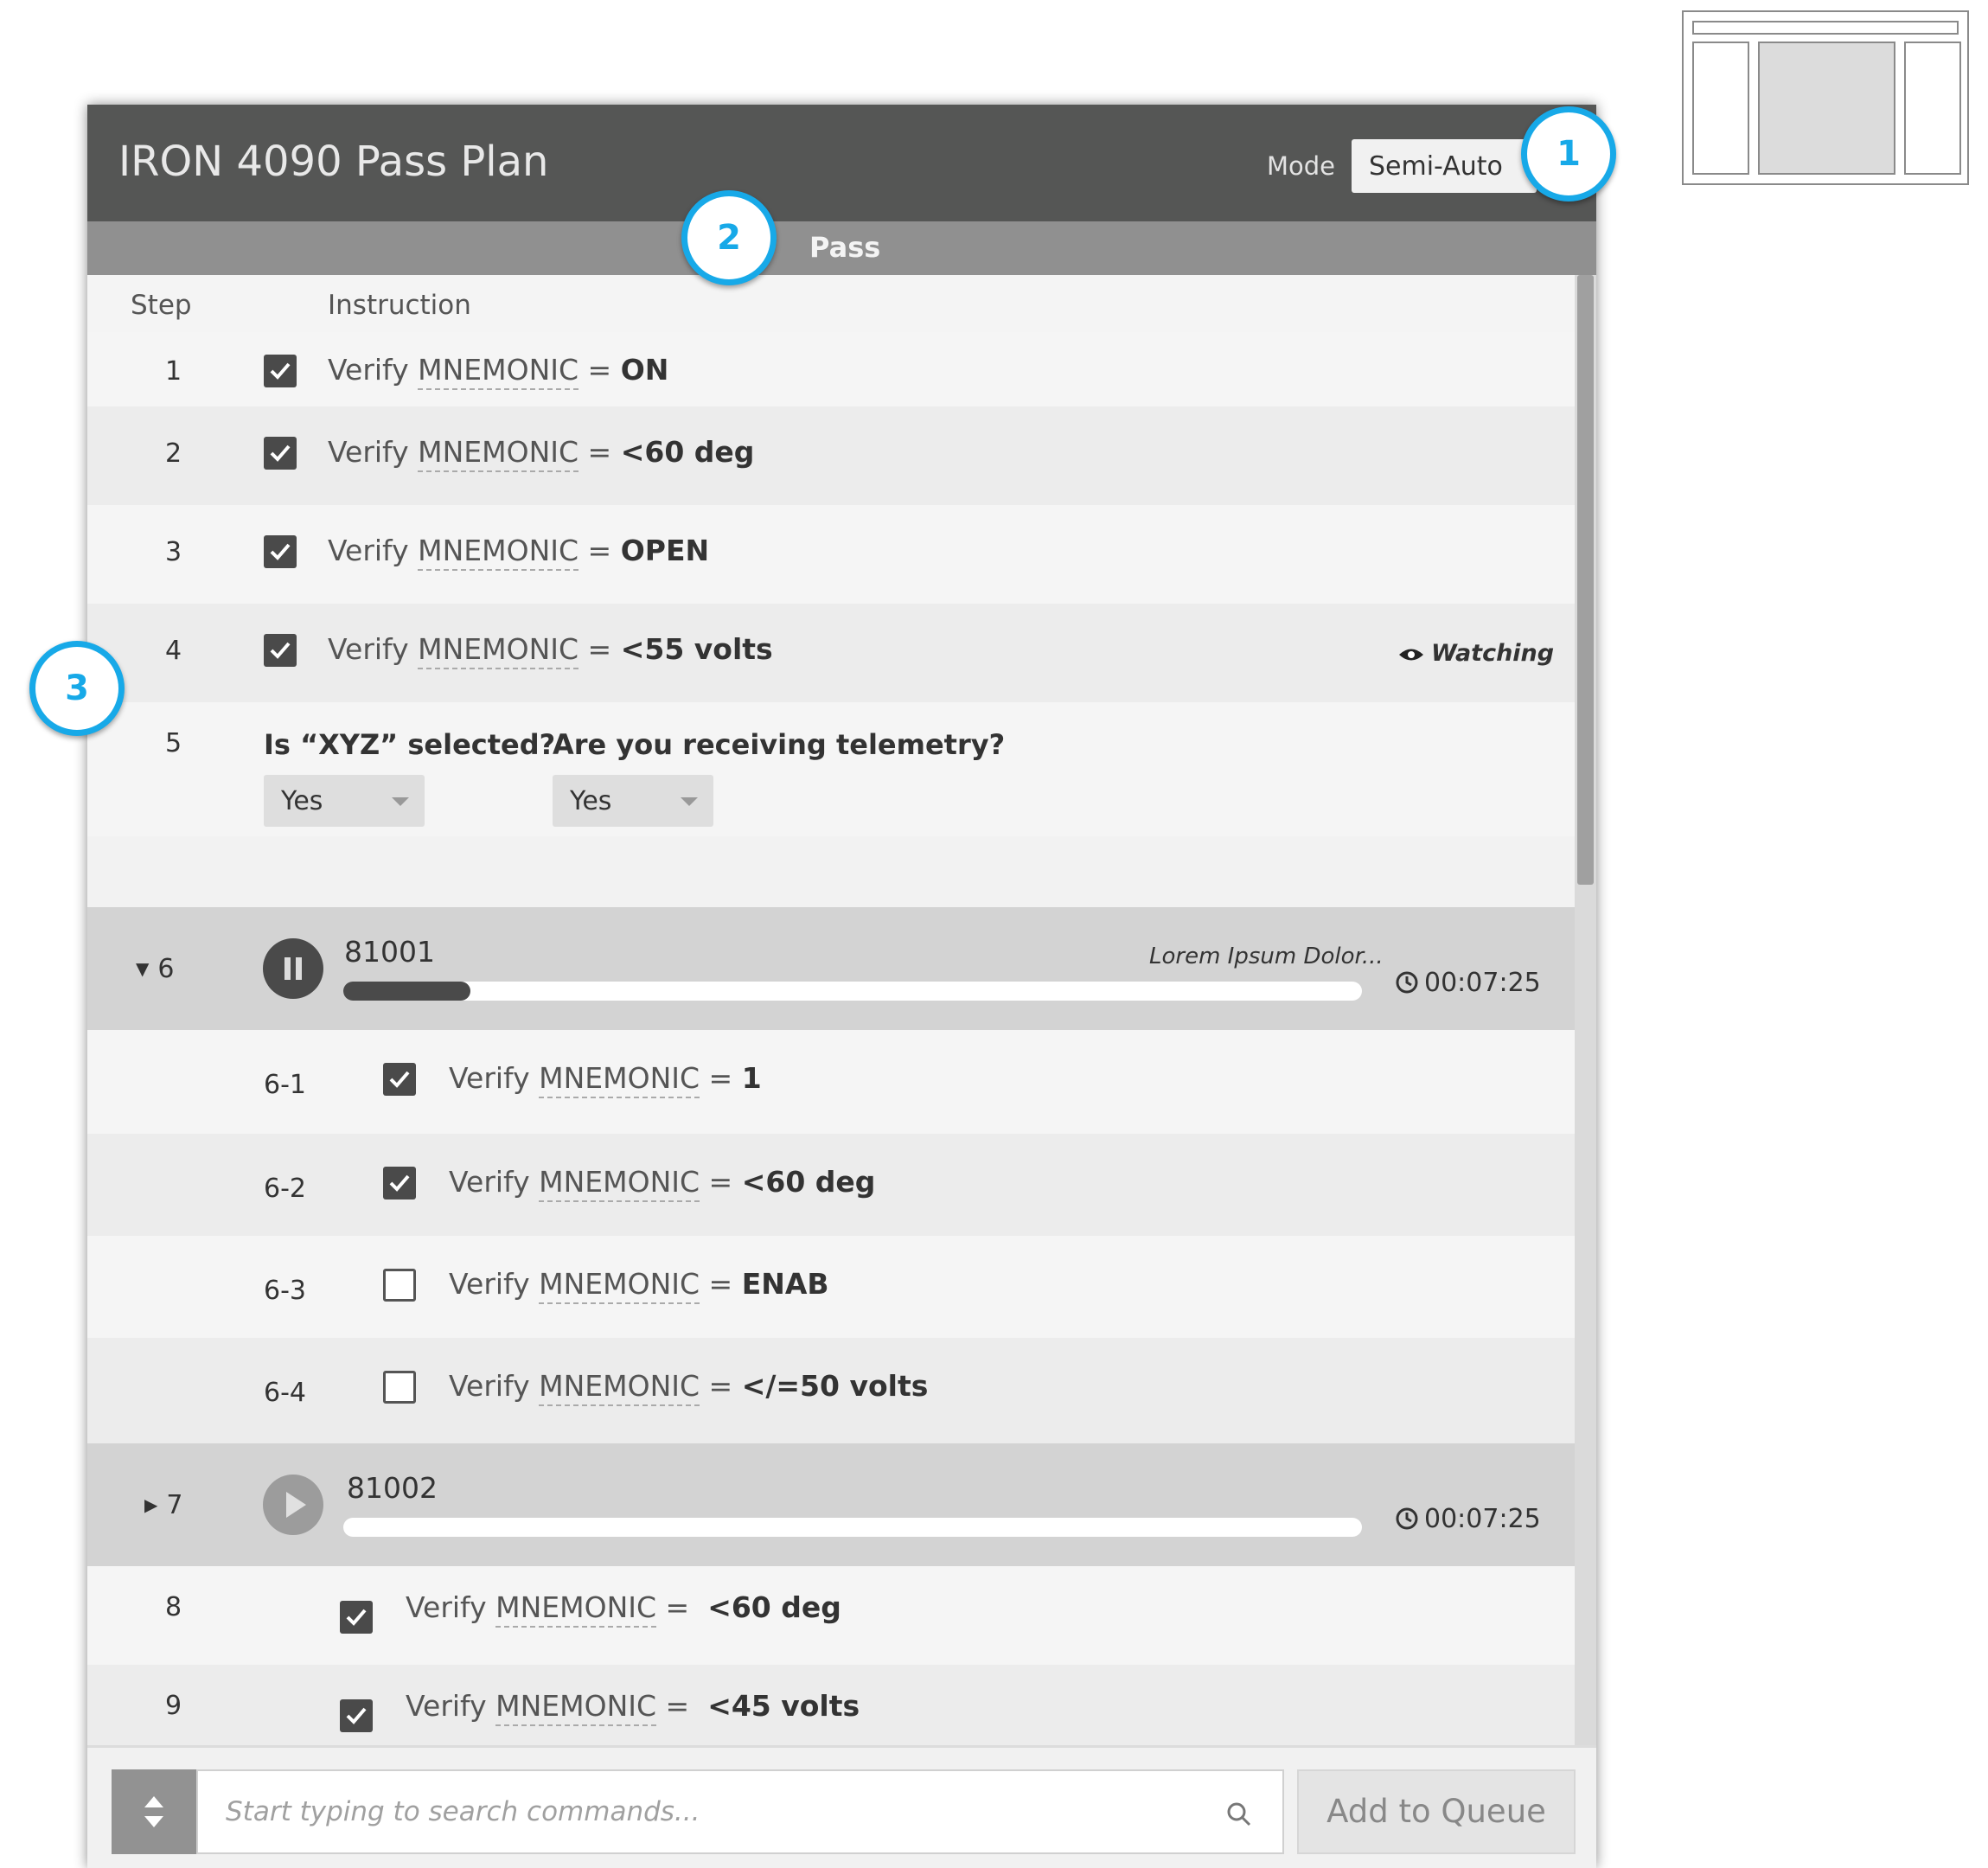 The width and height of the screenshot is (1988, 1868). Describe the element at coordinates (665, 550) in the screenshot. I see `expected-value: OPEN` at that location.